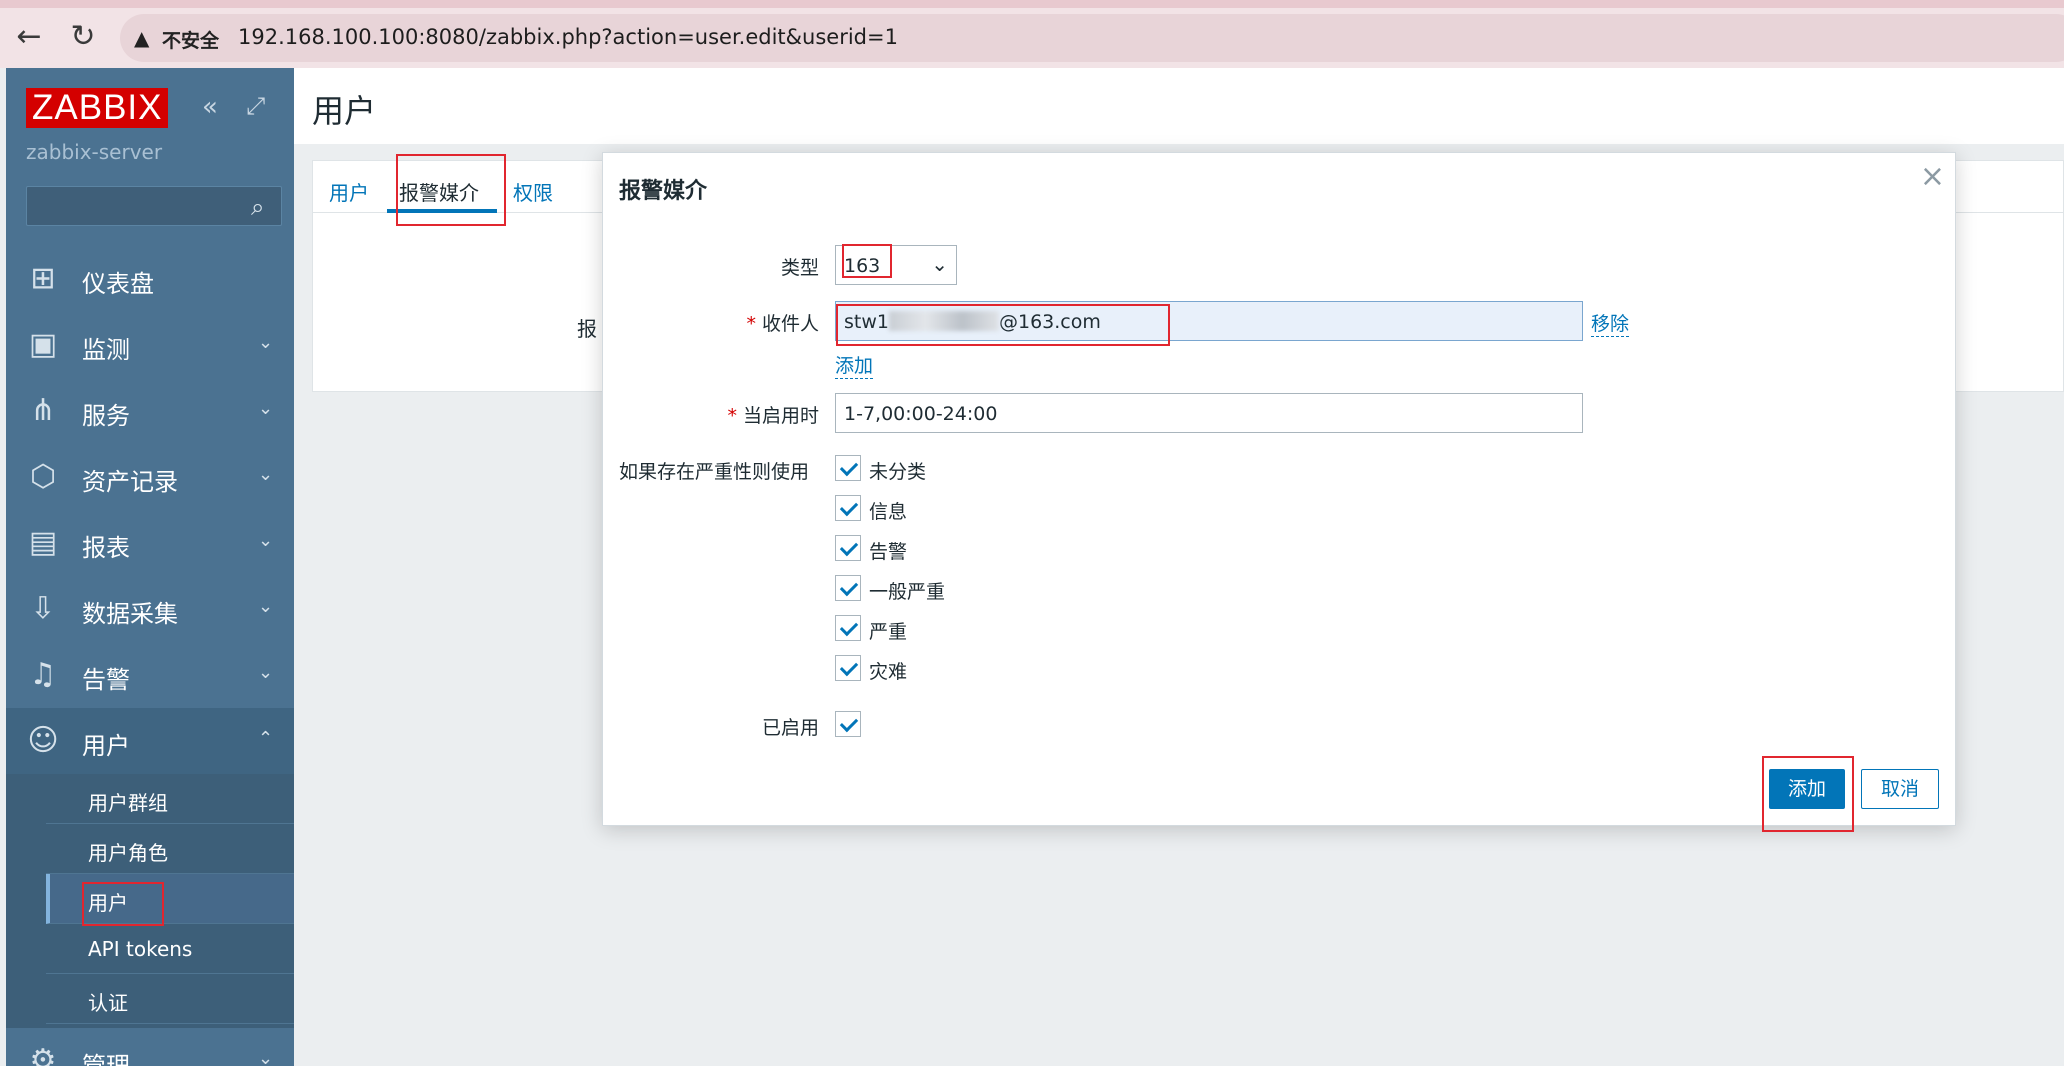 This screenshot has height=1066, width=2064. What do you see at coordinates (150, 741) in the screenshot?
I see `sidebar-item-users: ☺ 用户 ⌃` at bounding box center [150, 741].